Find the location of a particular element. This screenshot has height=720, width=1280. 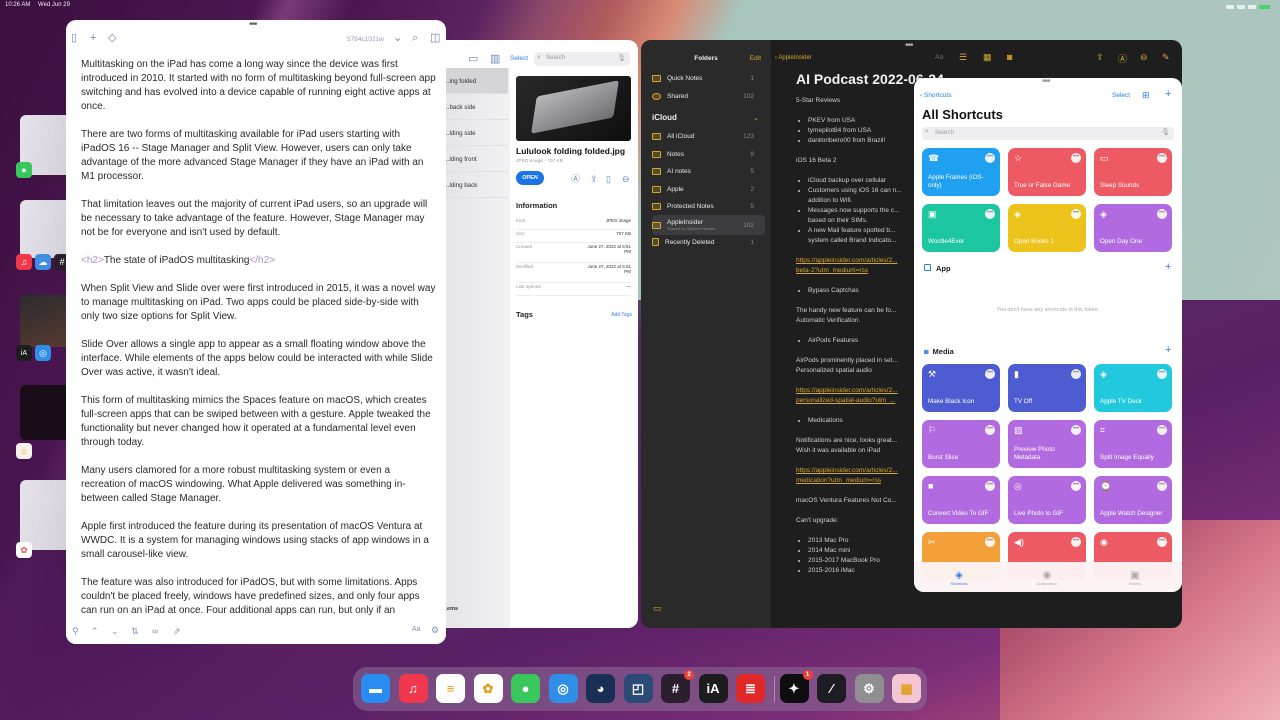

shortcut-tile: ⌚ ••• Apple Watch Designer is located at coordinates (1133, 500).